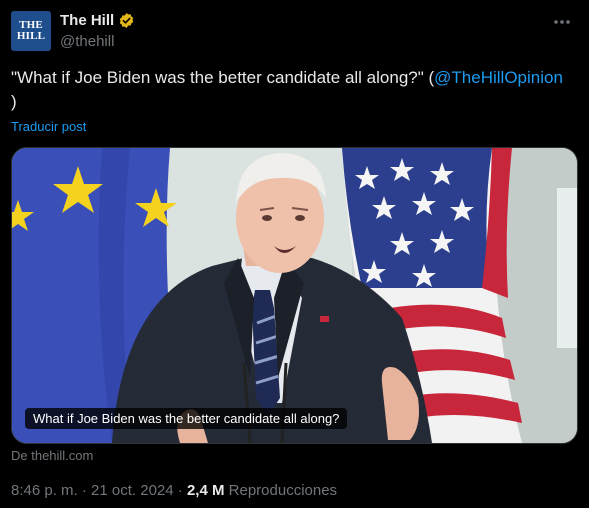 This screenshot has width=589, height=508. Describe the element at coordinates (87, 20) in the screenshot. I see `display-name: The Hill` at that location.